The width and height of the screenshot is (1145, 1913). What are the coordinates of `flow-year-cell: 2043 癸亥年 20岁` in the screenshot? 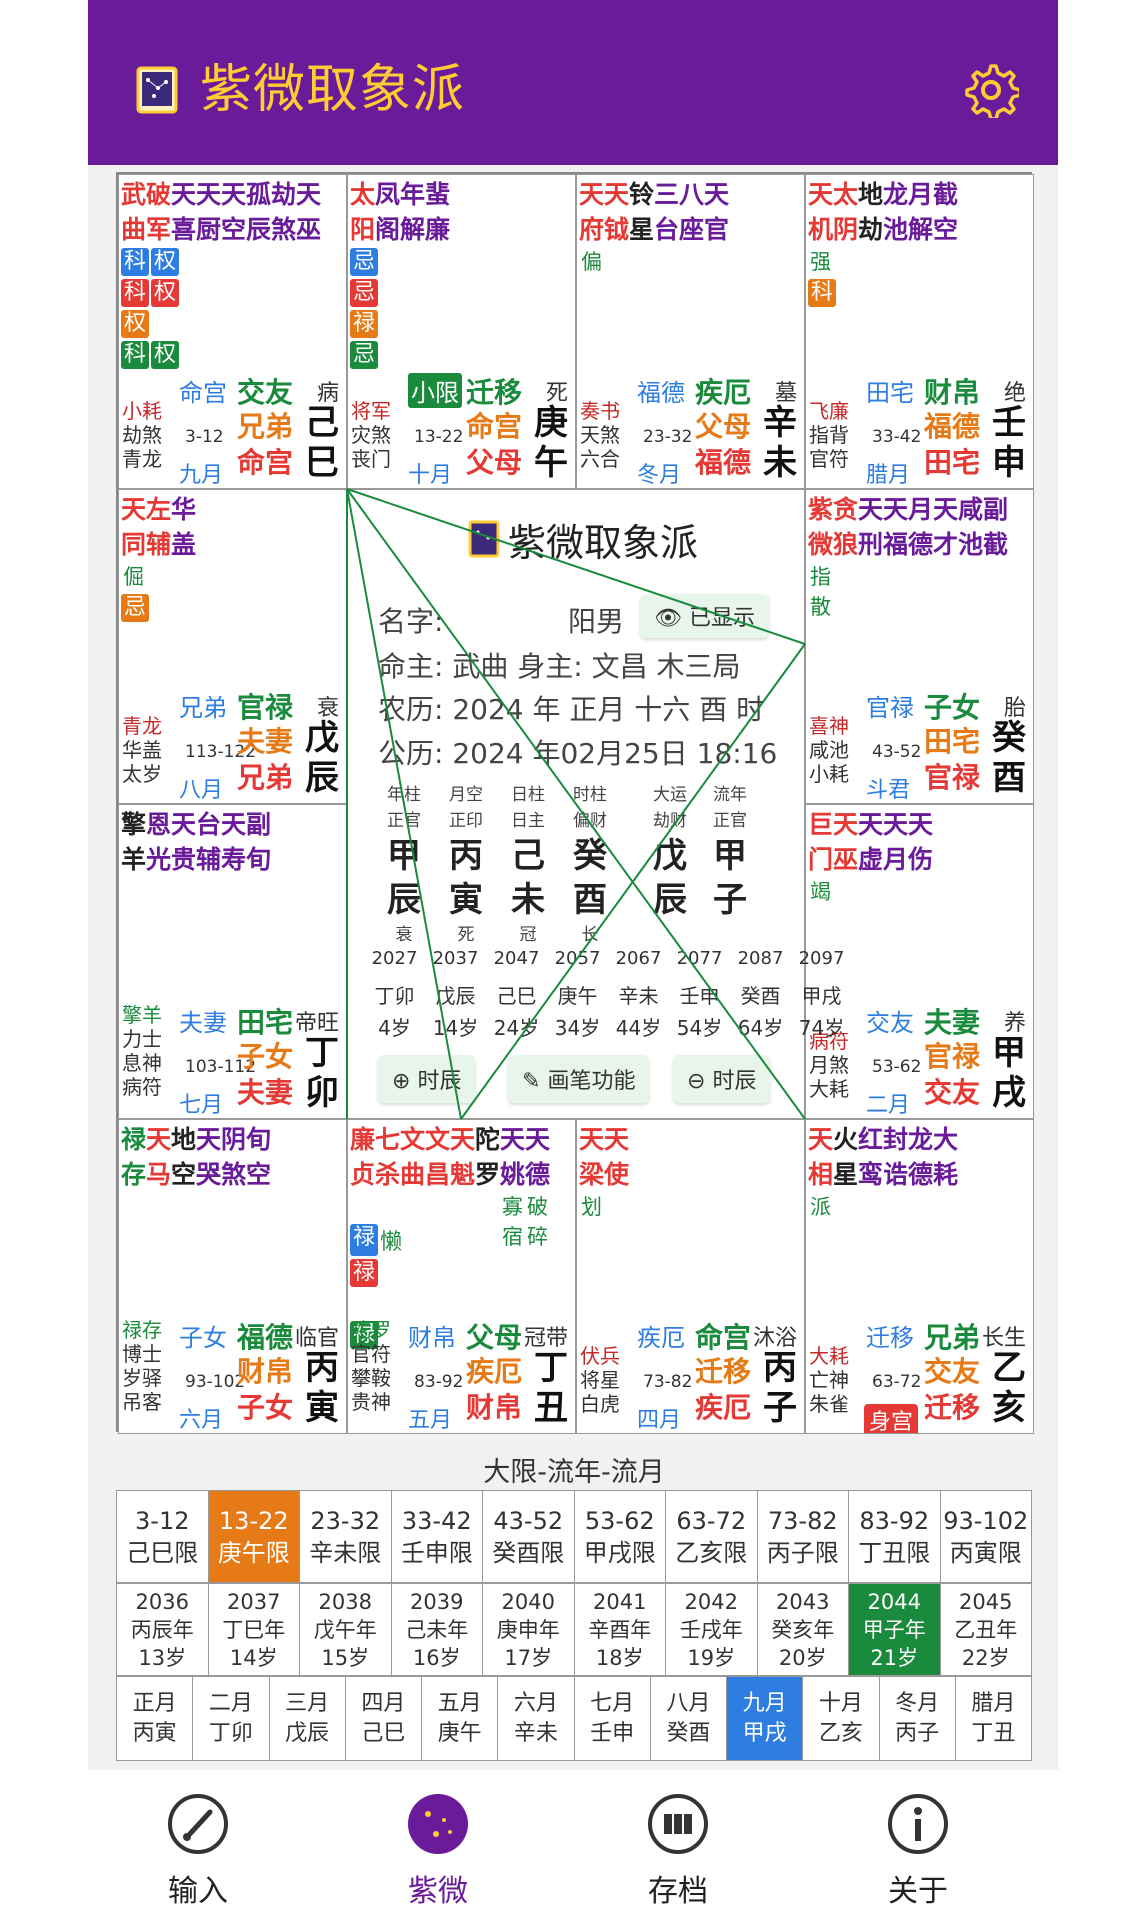 It's located at (803, 1630).